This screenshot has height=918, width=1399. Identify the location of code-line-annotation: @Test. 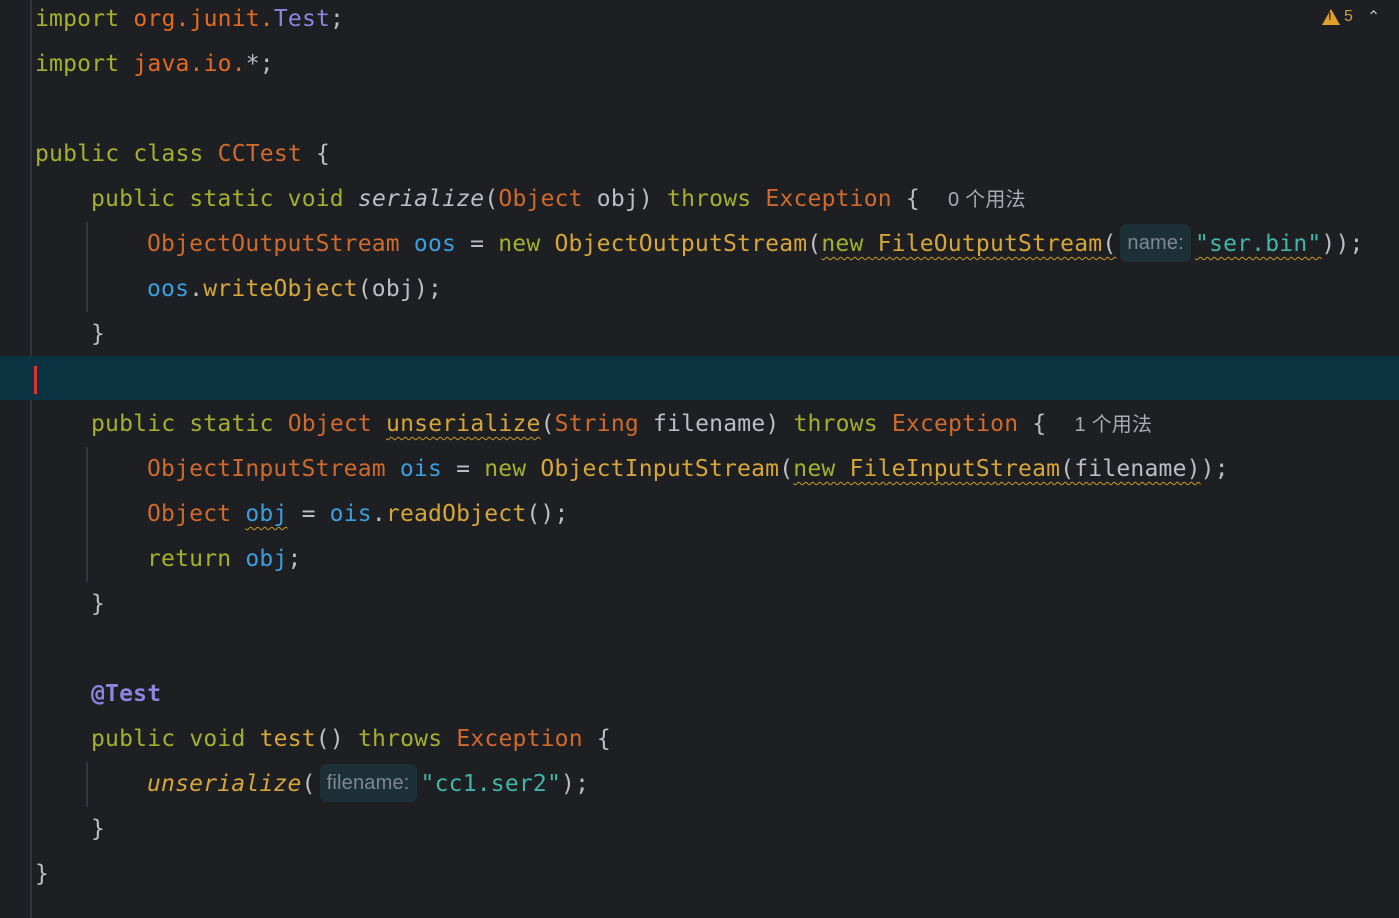
(126, 694).